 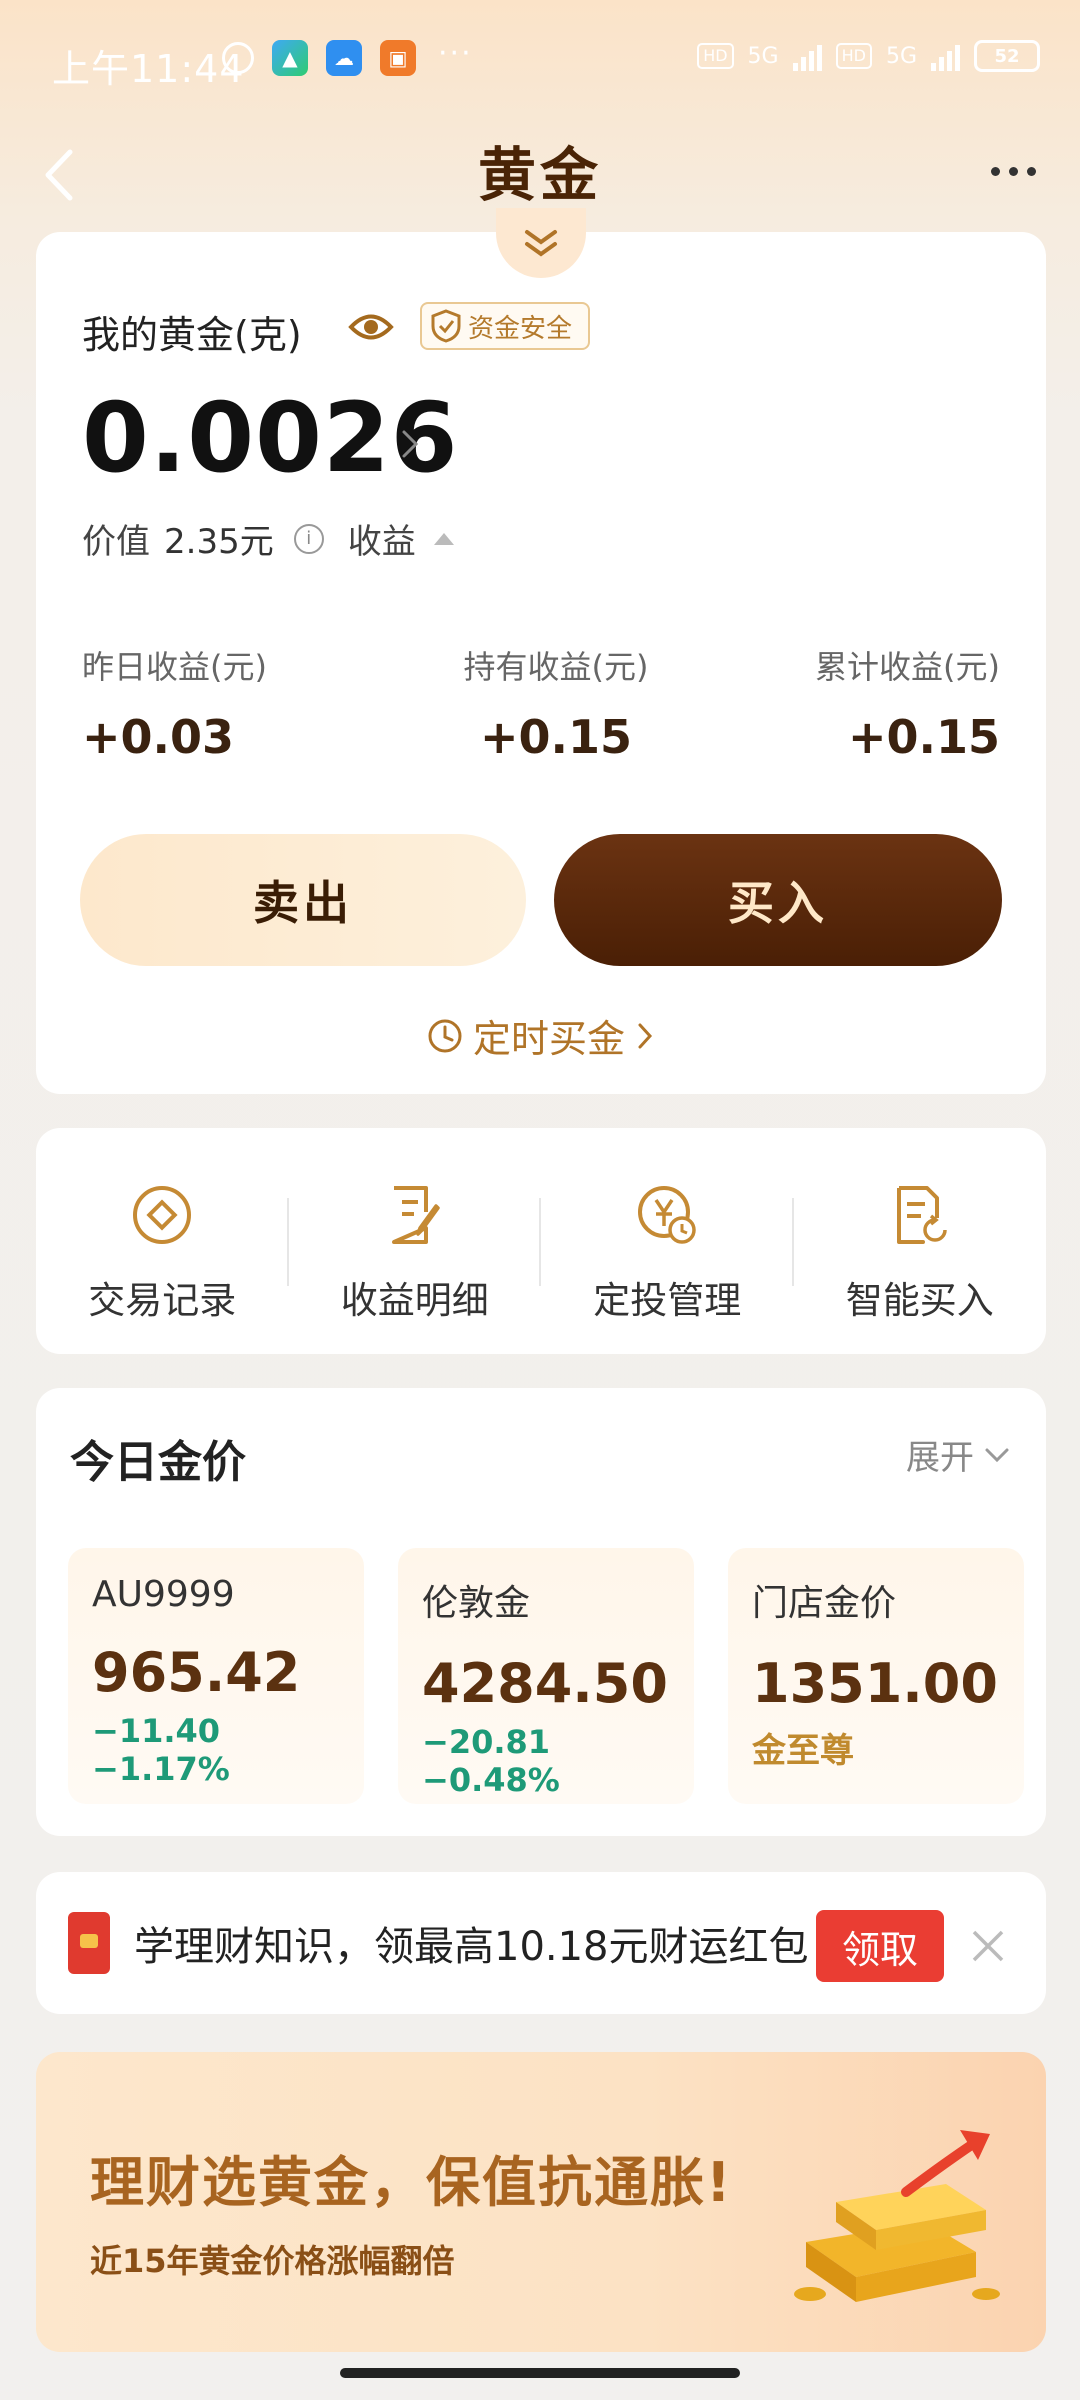 I want to click on signal-icon, so click(x=807, y=56).